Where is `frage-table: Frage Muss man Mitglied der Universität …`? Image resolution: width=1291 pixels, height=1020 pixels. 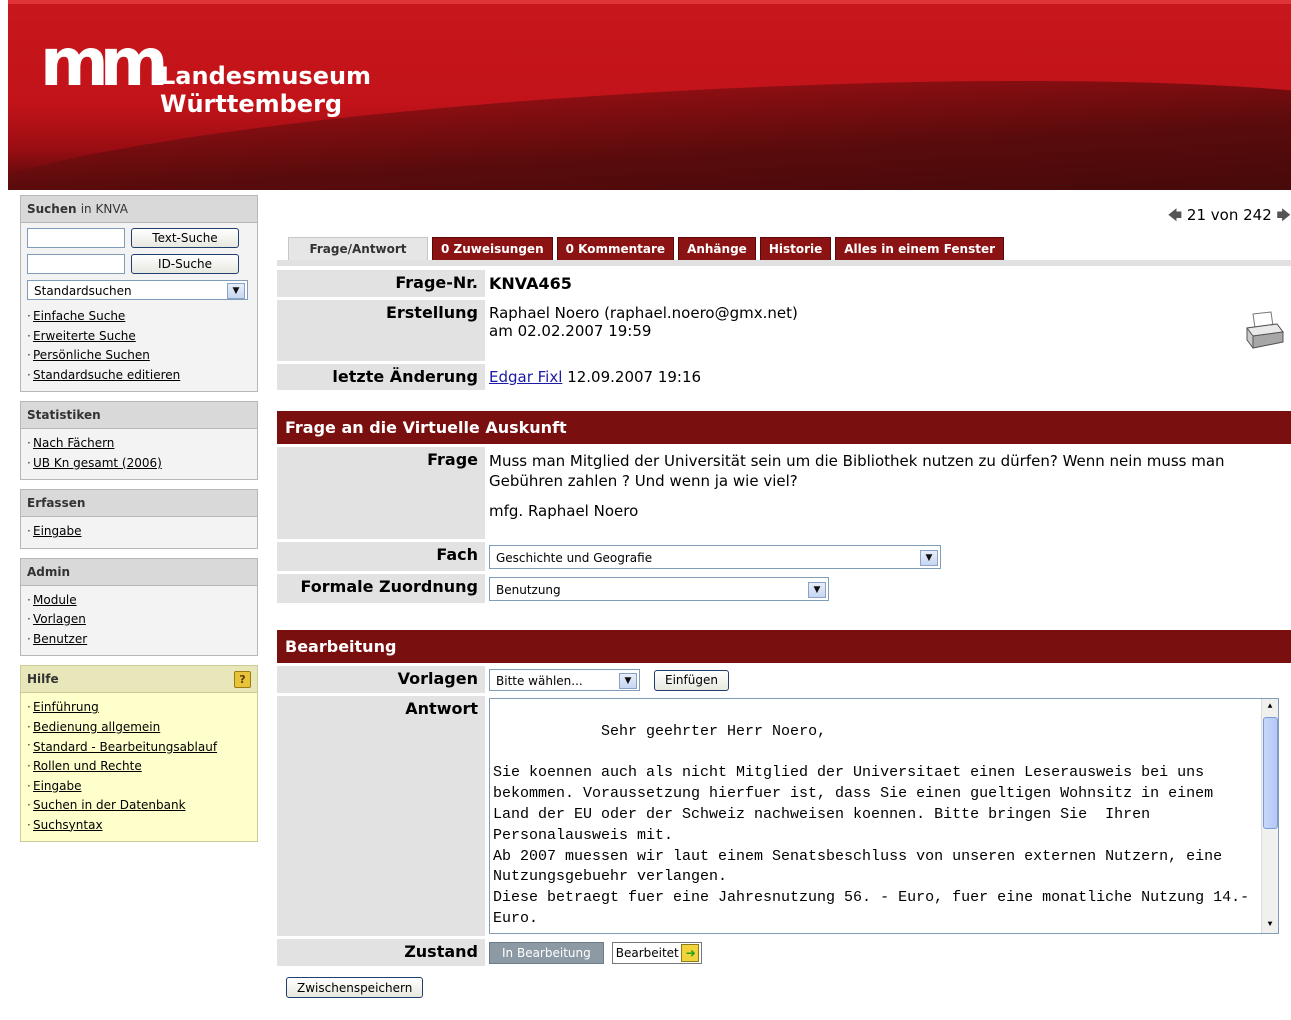
frage-table: Frage Muss man Mitglied der Universität … is located at coordinates (784, 525).